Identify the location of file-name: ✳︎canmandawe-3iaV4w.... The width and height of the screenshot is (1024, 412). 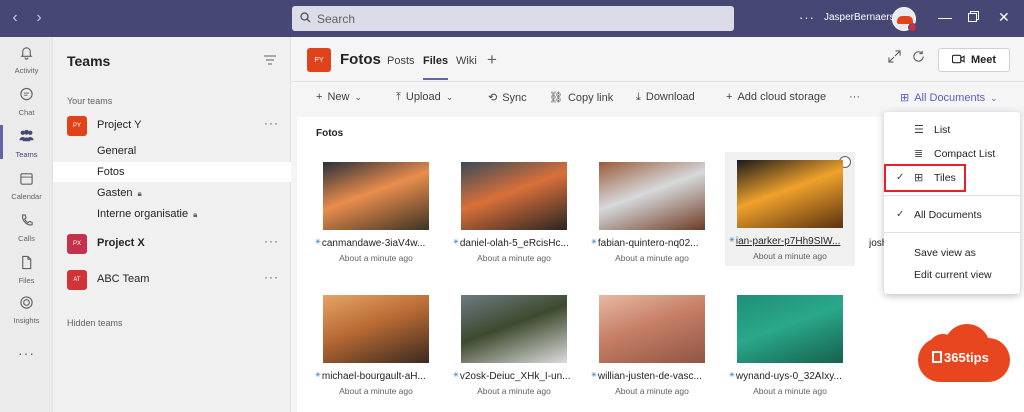
(377, 243).